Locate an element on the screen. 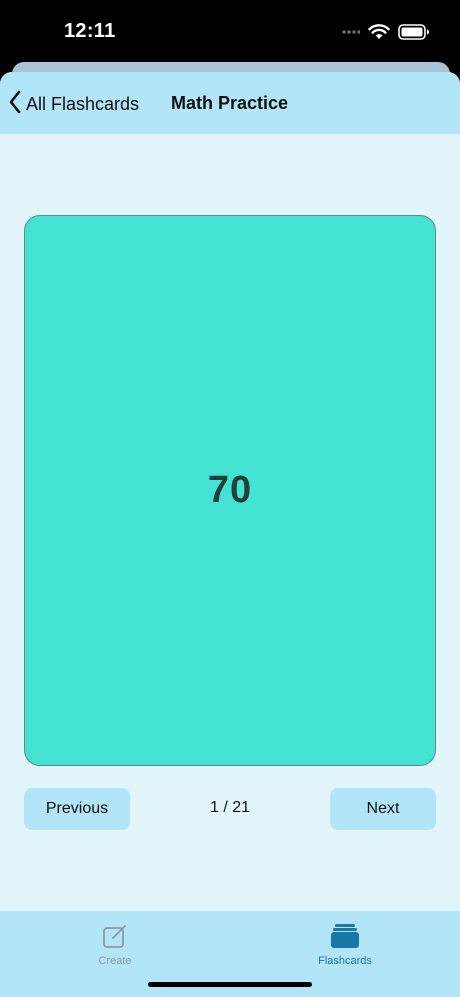 The height and width of the screenshot is (997, 460). tab-create-label: Create is located at coordinates (115, 961).